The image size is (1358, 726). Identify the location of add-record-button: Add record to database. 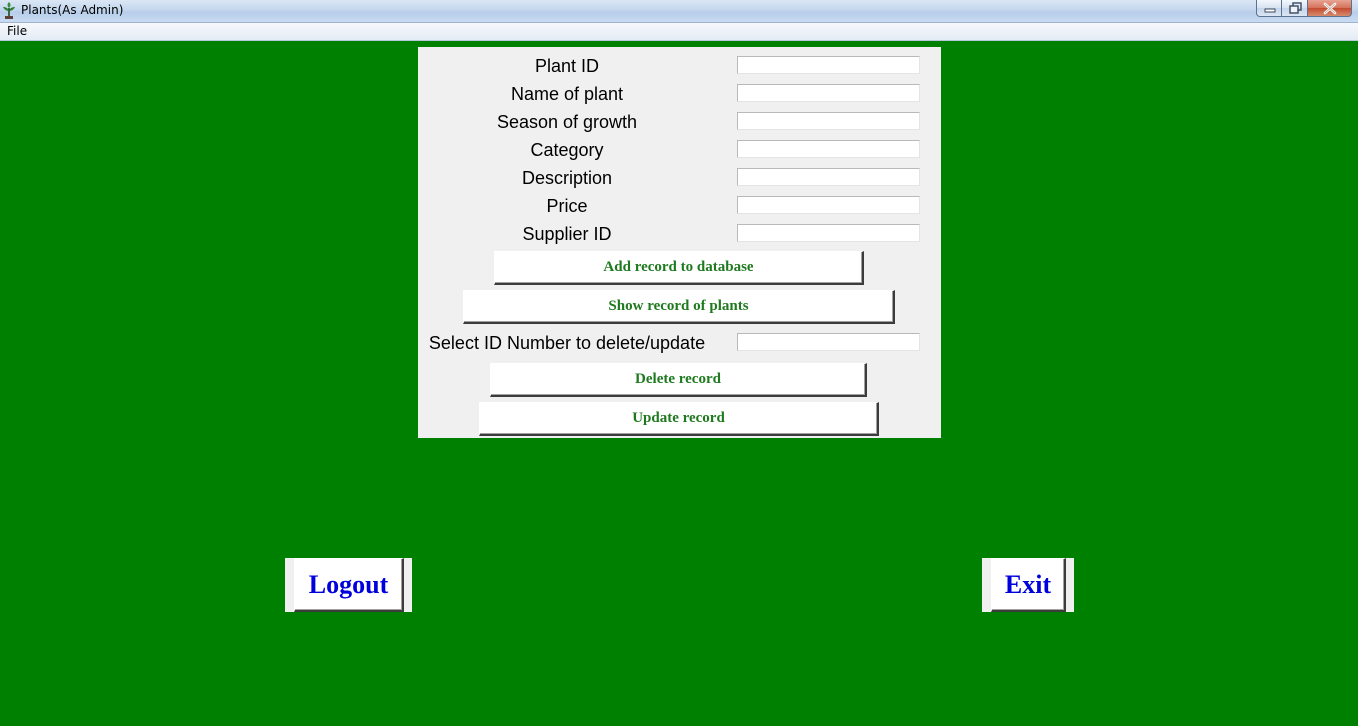
(679, 268).